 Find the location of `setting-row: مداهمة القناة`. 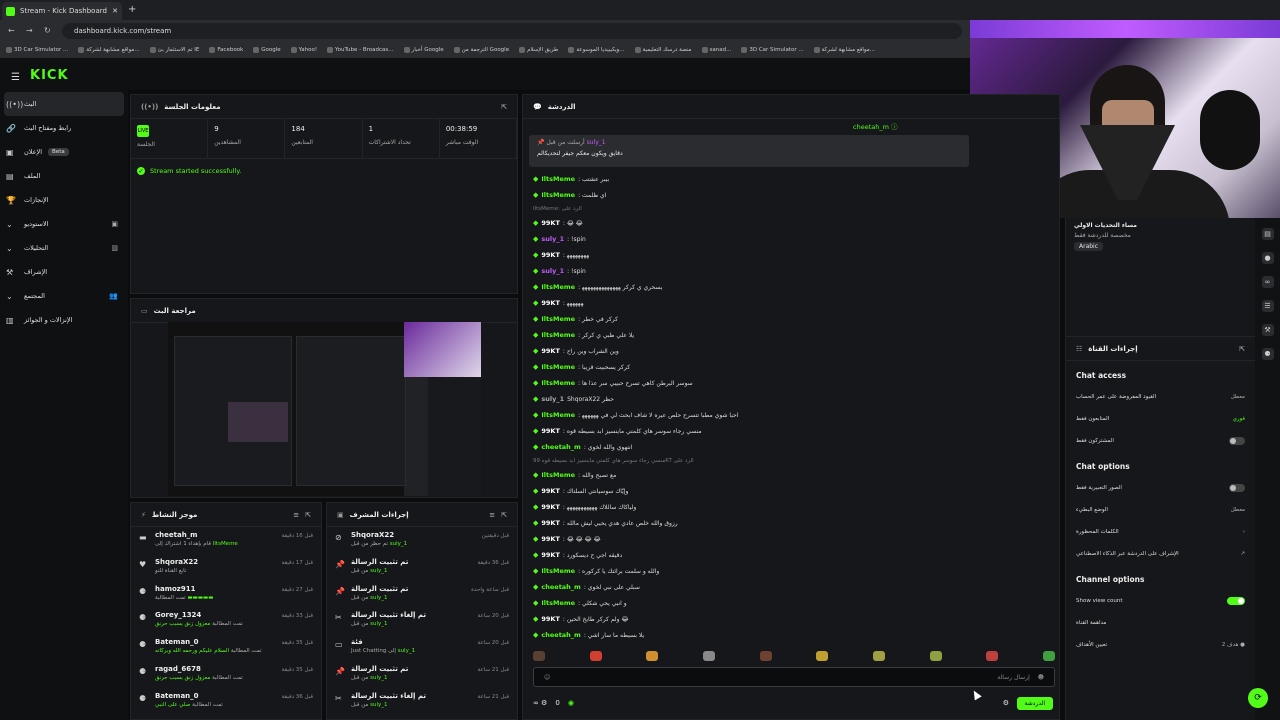

setting-row: مداهمة القناة is located at coordinates (1160, 623).